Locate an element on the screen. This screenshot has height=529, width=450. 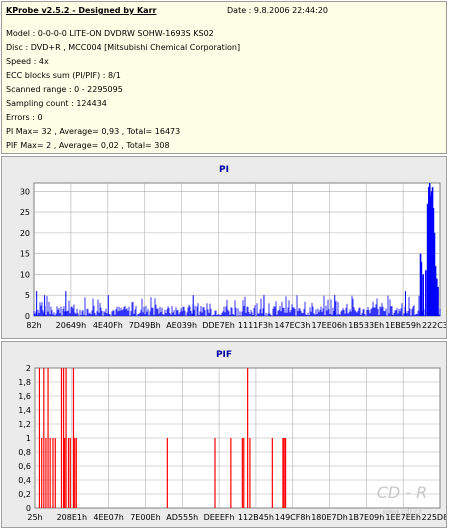
pi-y-tick-label: 5 is located at coordinates (27, 295).